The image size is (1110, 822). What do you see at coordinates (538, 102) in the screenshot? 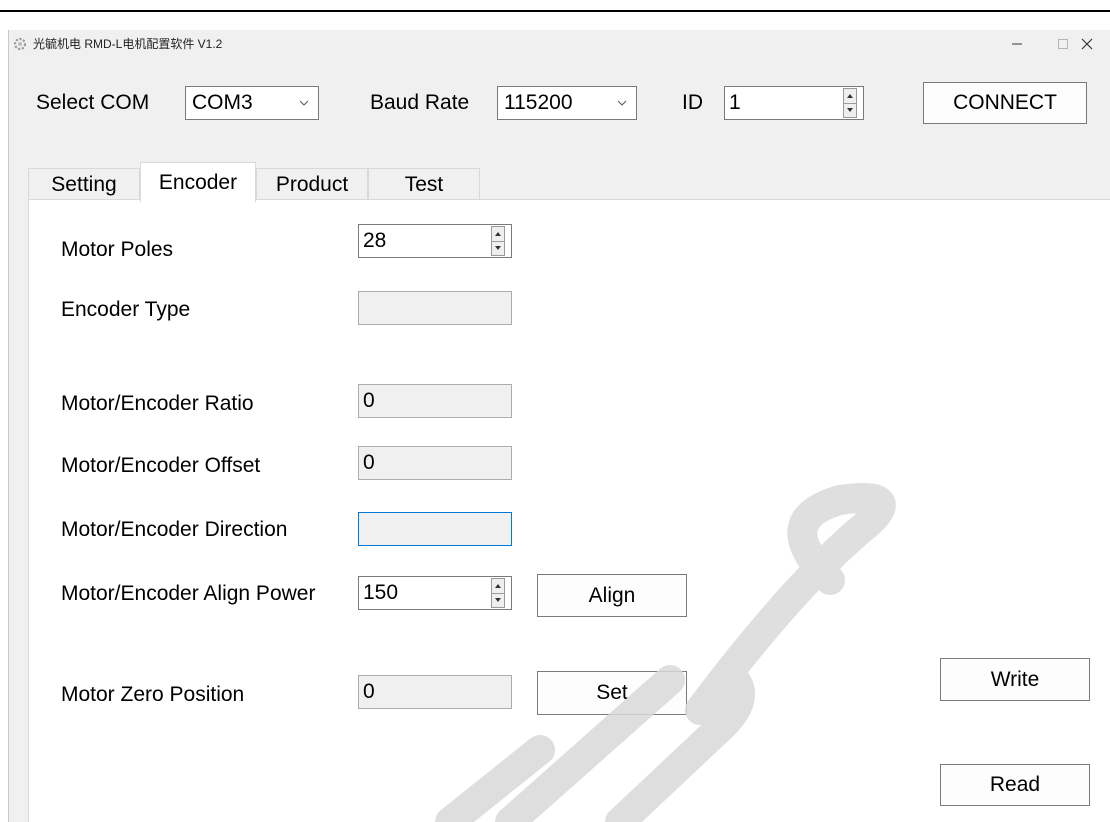
I see `baud-rate-value: 115200` at bounding box center [538, 102].